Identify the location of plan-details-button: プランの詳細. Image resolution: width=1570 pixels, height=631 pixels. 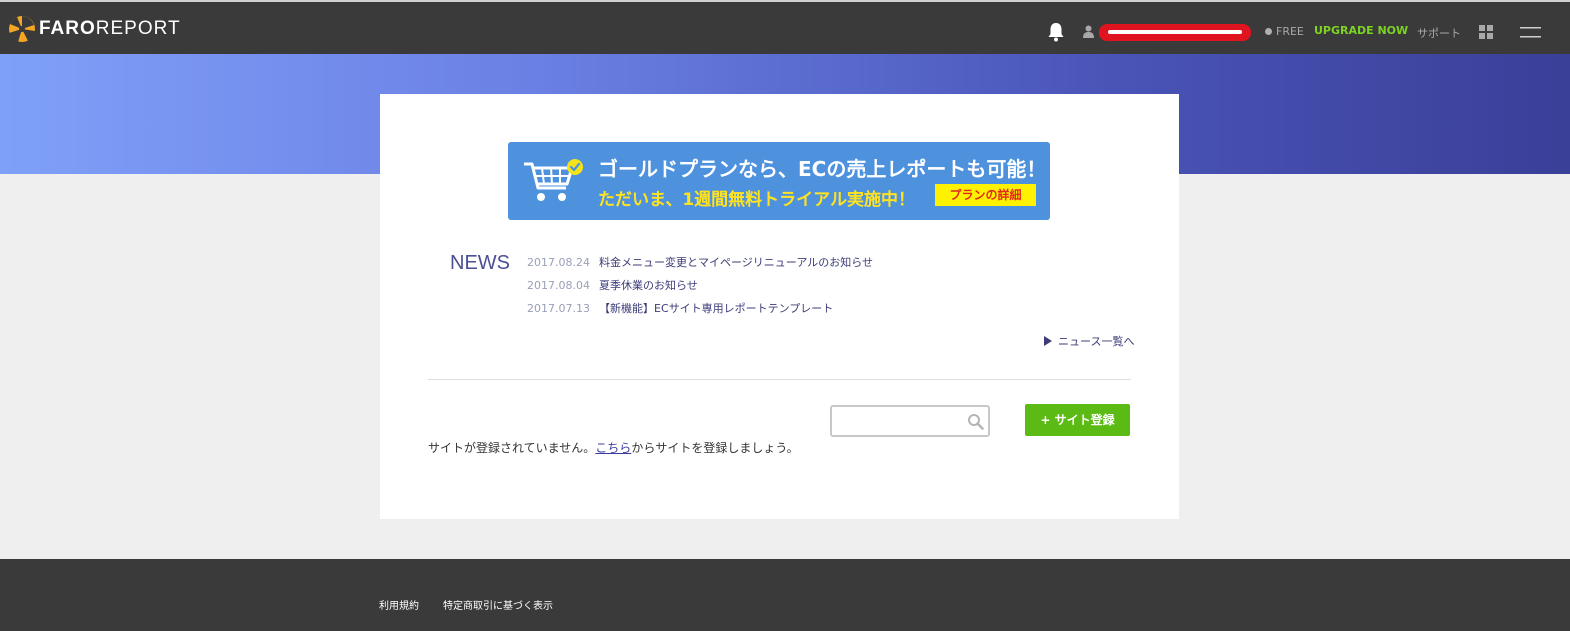
(985, 195).